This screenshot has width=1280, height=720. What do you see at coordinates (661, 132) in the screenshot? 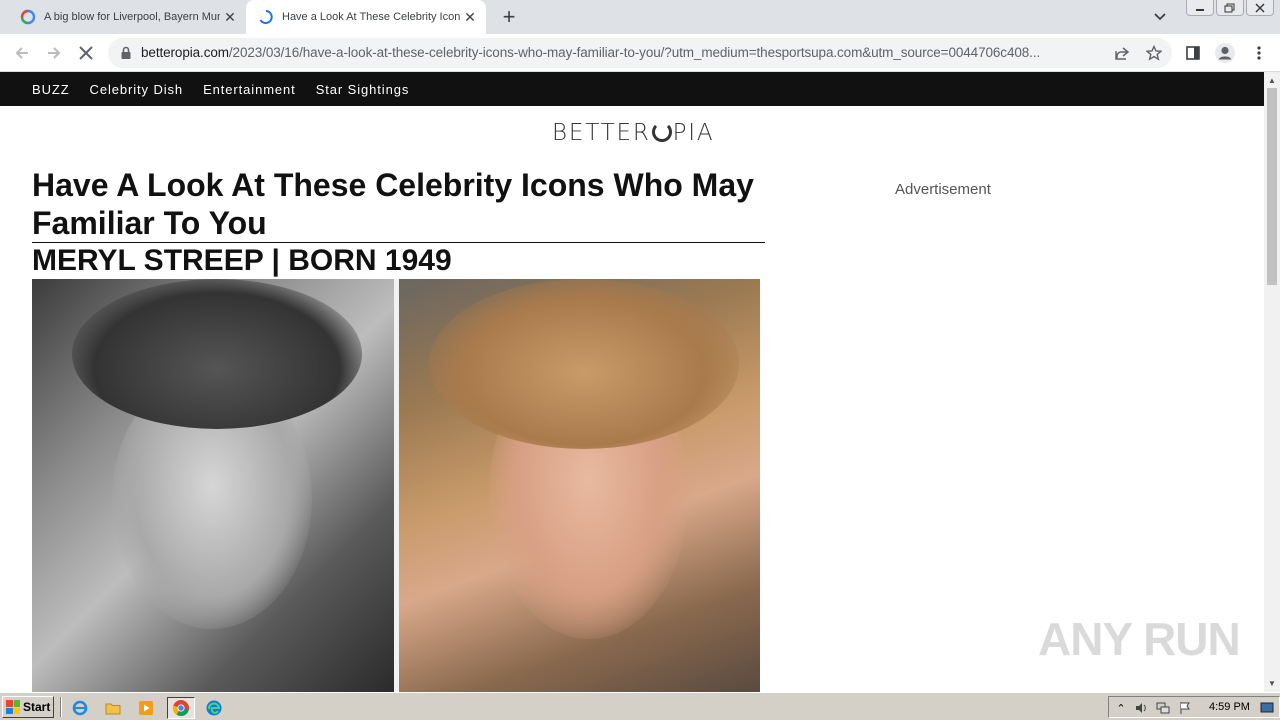
I see `logo-globe-icon` at bounding box center [661, 132].